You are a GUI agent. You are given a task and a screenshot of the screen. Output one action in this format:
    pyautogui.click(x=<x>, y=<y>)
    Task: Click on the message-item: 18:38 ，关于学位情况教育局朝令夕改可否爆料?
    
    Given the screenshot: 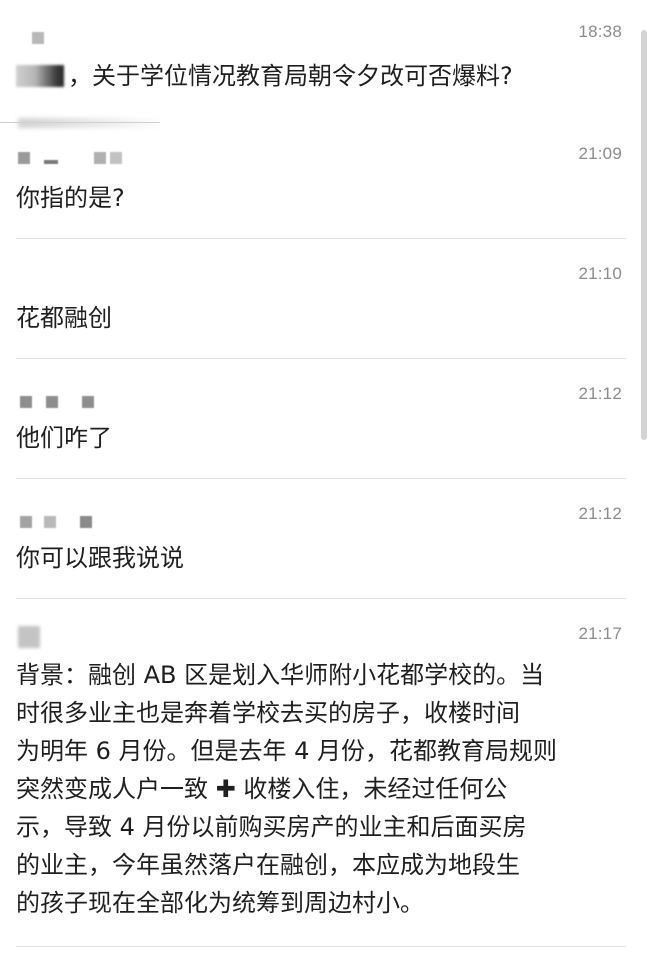 What is the action you would take?
    pyautogui.click(x=325, y=60)
    